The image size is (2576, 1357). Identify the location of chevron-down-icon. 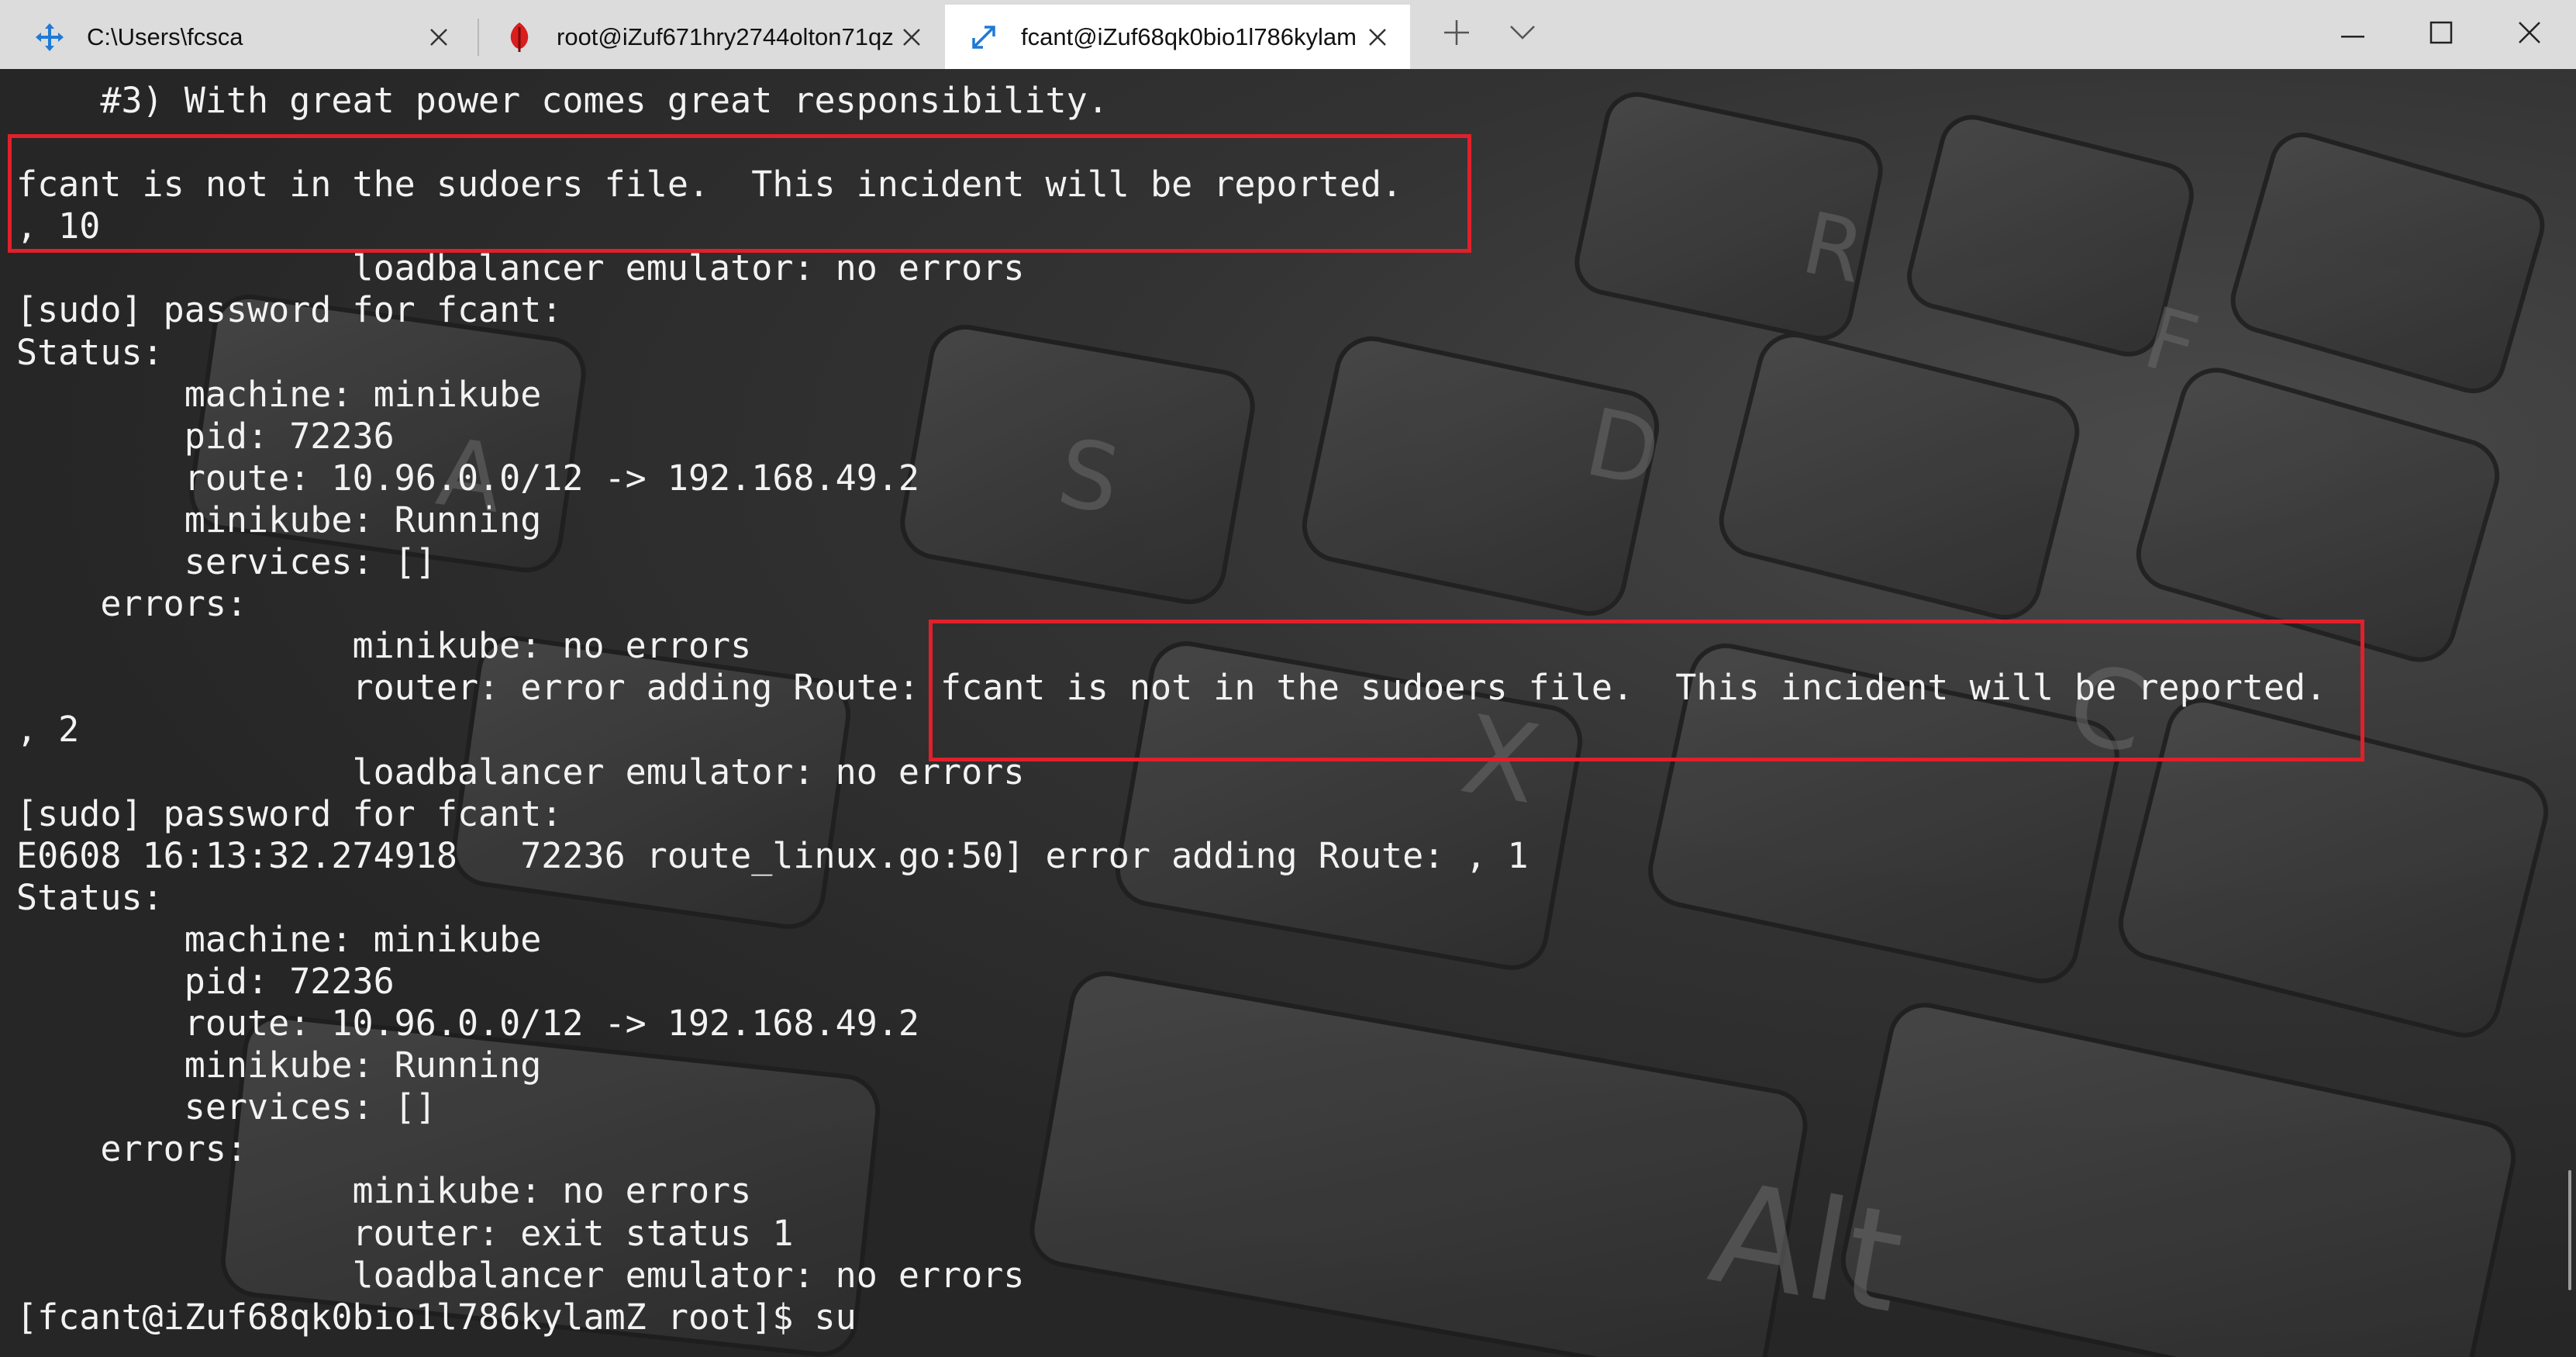
(1522, 35).